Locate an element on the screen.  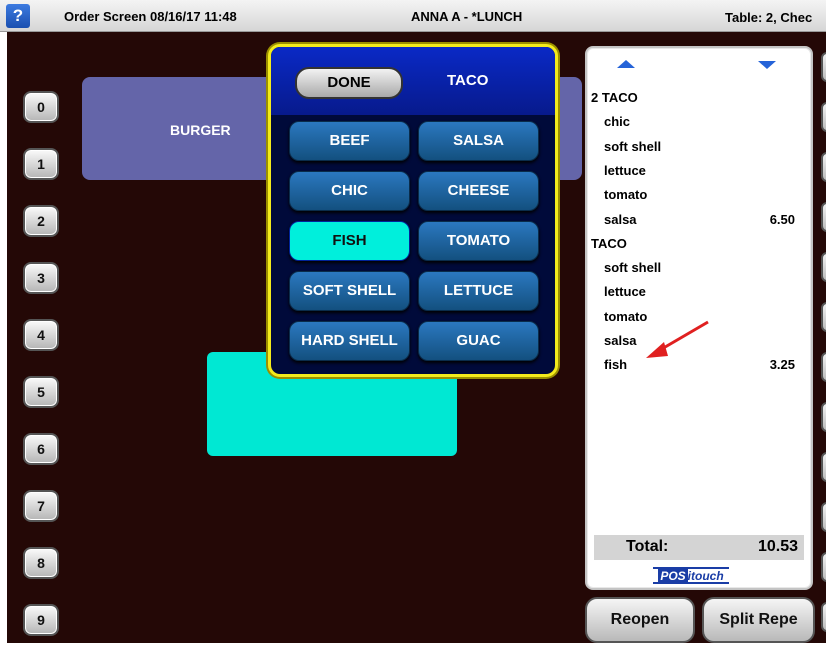
modifier-option-fish: FISH is located at coordinates (349, 241).